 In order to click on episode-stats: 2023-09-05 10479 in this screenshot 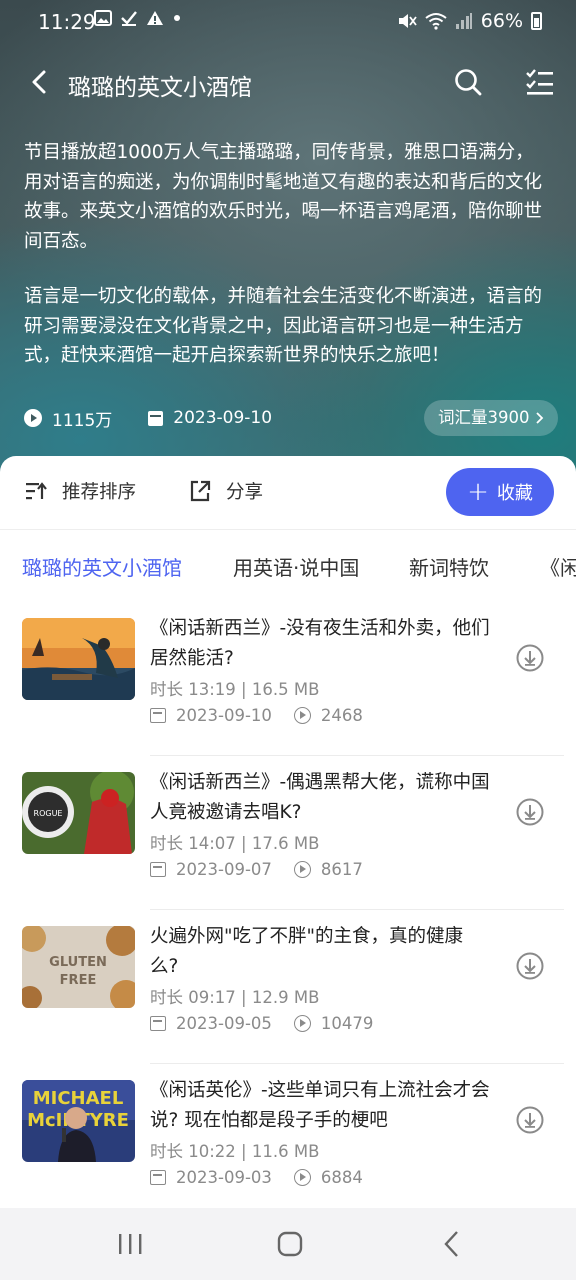, I will do `click(261, 1023)`.